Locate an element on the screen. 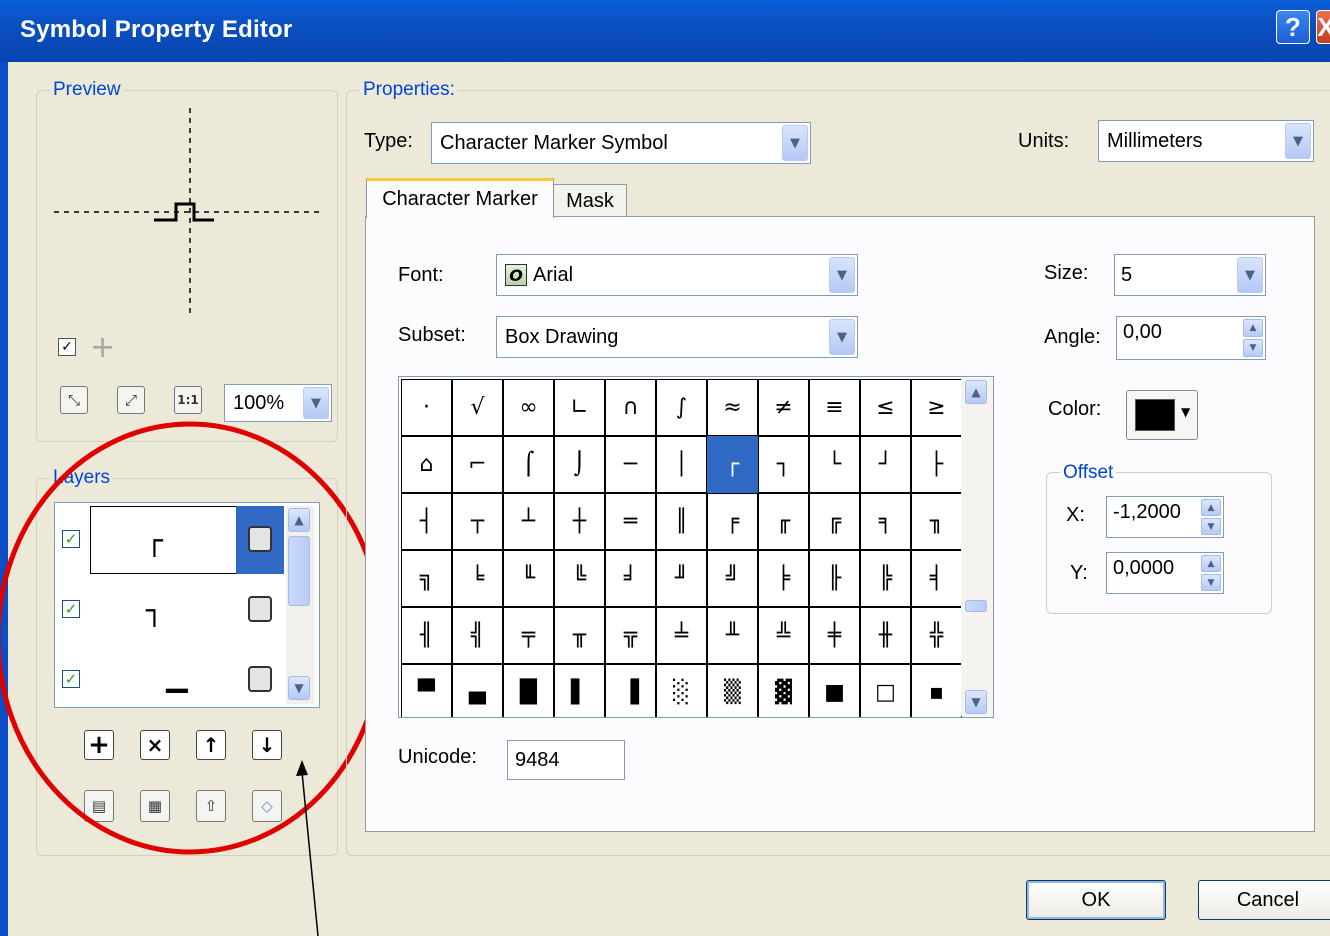  glyph-cell: ⌠ is located at coordinates (528, 464).